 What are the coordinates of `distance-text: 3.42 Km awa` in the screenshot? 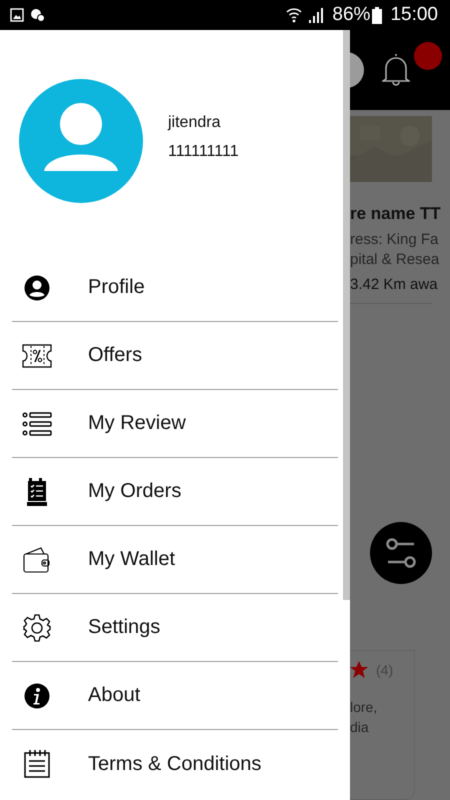 It's located at (394, 284).